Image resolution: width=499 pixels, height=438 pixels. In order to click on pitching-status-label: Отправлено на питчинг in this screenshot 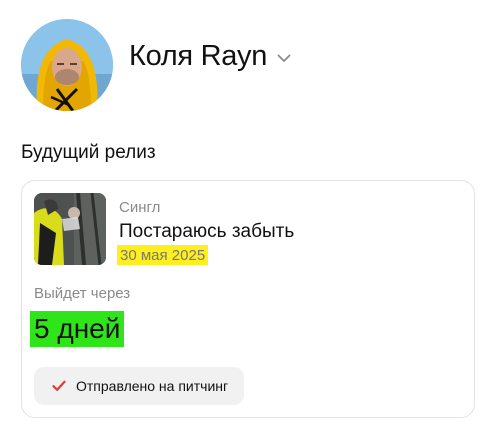, I will do `click(152, 386)`.